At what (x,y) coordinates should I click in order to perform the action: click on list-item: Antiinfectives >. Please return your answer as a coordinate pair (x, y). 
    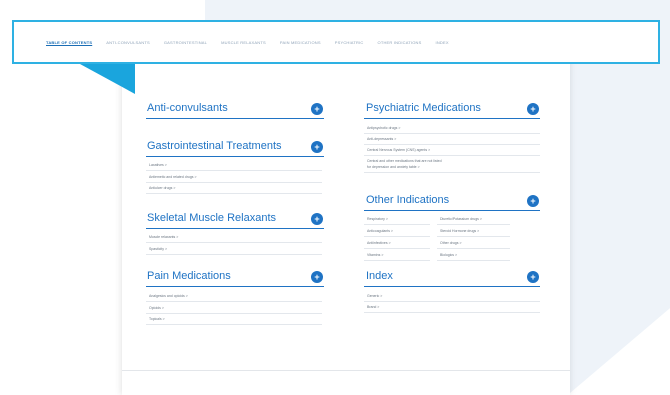
    Looking at the image, I should click on (379, 243).